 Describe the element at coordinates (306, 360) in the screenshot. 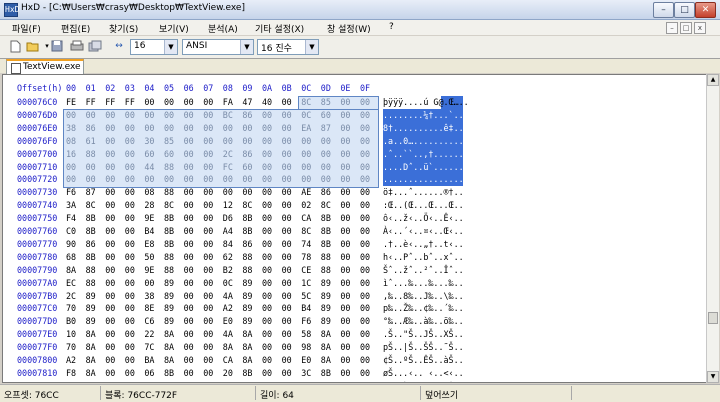

I see `hex-byte: E0` at that location.